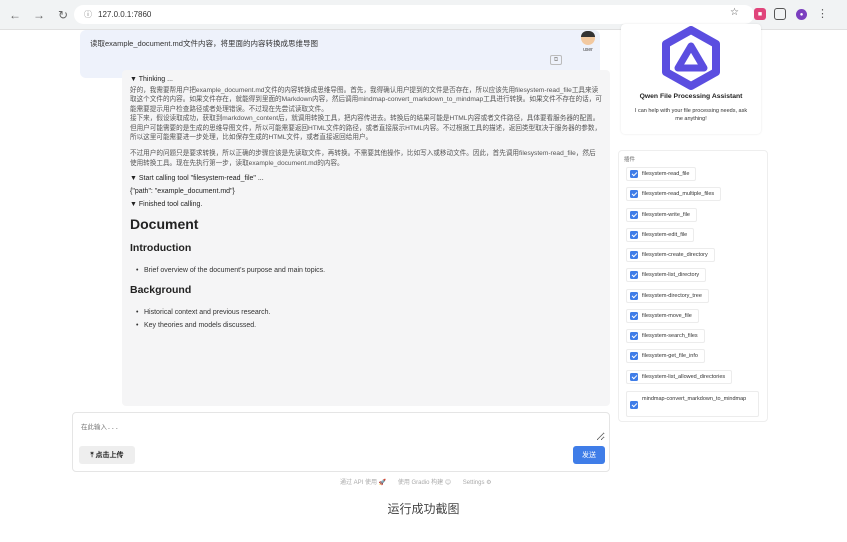 Image resolution: width=847 pixels, height=542 pixels. What do you see at coordinates (734, 12) in the screenshot?
I see `bookmark-star-icon: ☆` at bounding box center [734, 12].